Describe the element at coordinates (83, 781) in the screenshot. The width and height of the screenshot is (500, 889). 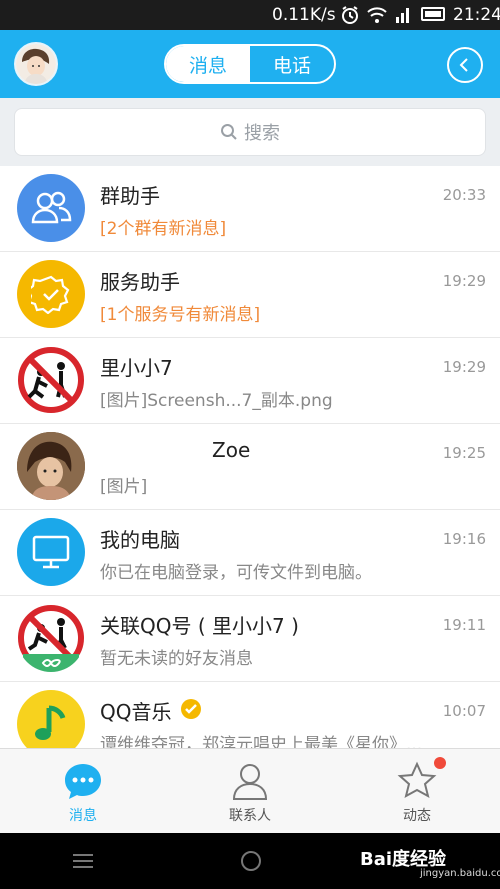
I see `chat-bubble-icon` at that location.